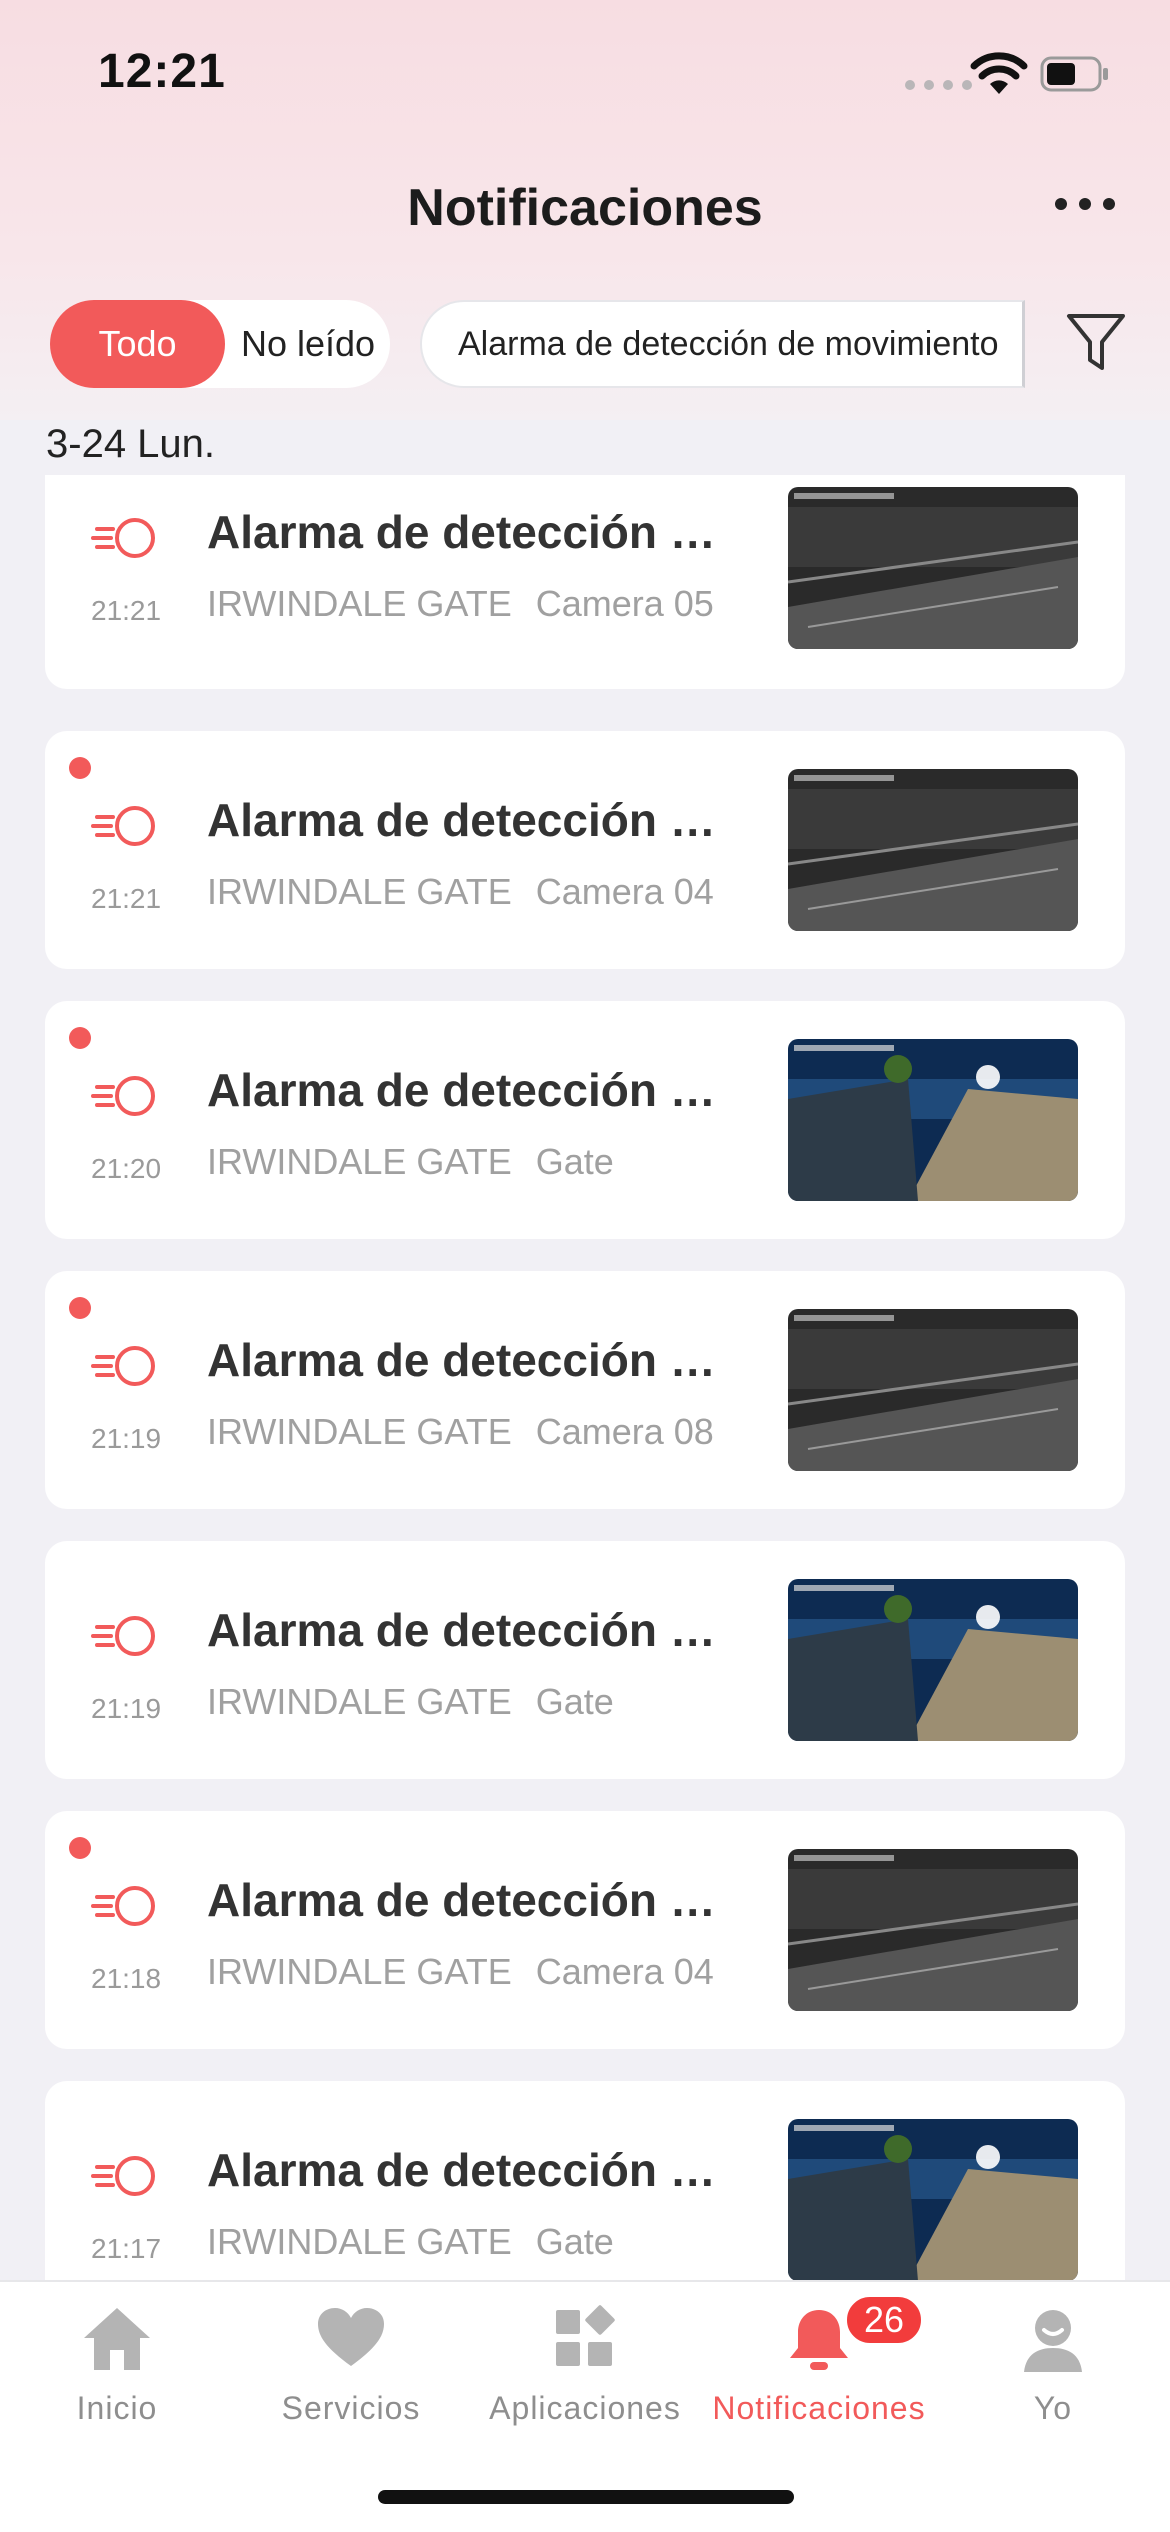 The height and width of the screenshot is (2532, 1170). What do you see at coordinates (126, 1168) in the screenshot?
I see `notification-time: 21:20` at bounding box center [126, 1168].